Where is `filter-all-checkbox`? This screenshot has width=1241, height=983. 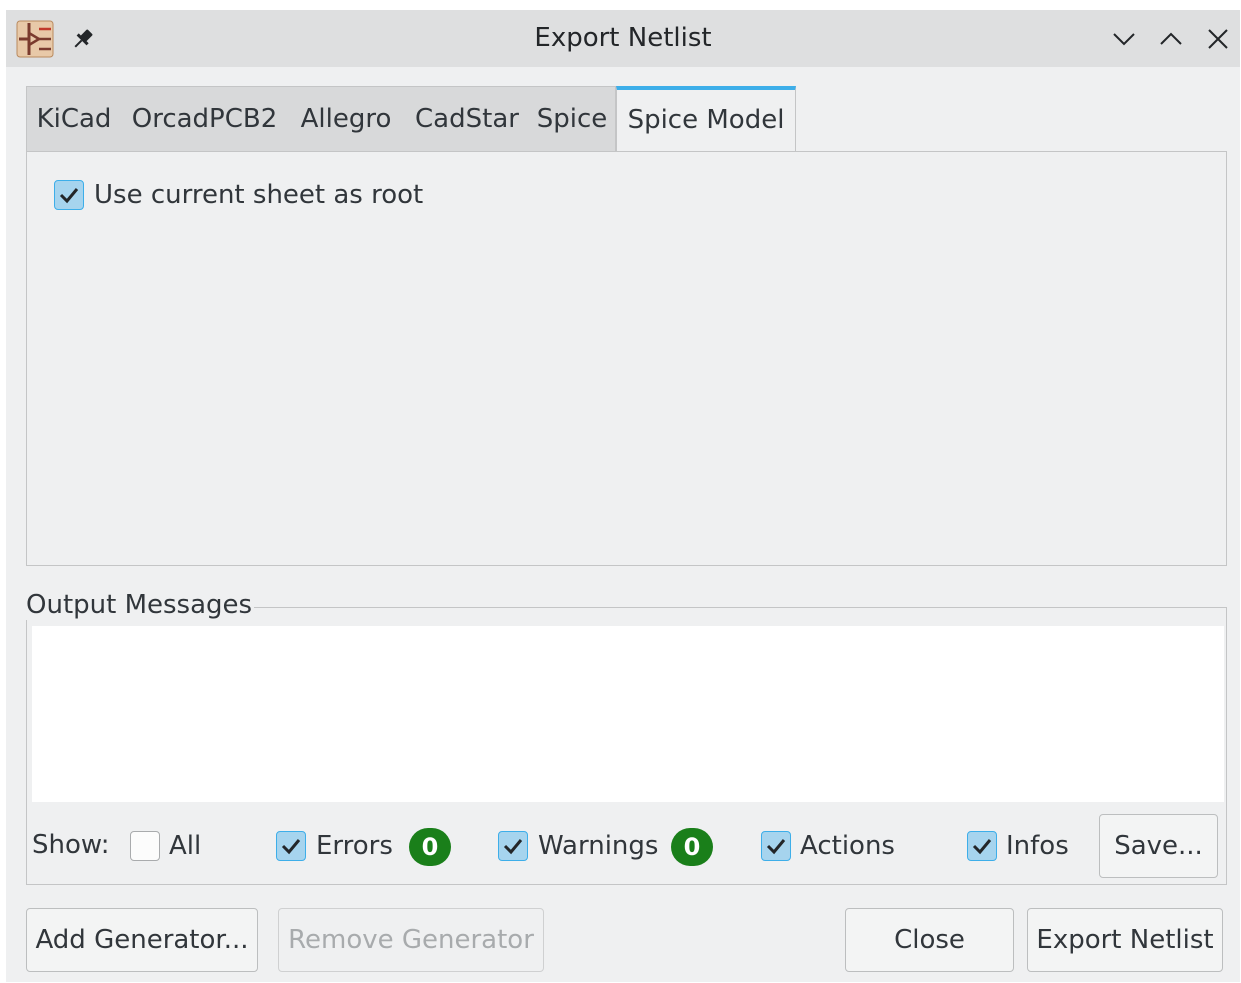 filter-all-checkbox is located at coordinates (145, 846).